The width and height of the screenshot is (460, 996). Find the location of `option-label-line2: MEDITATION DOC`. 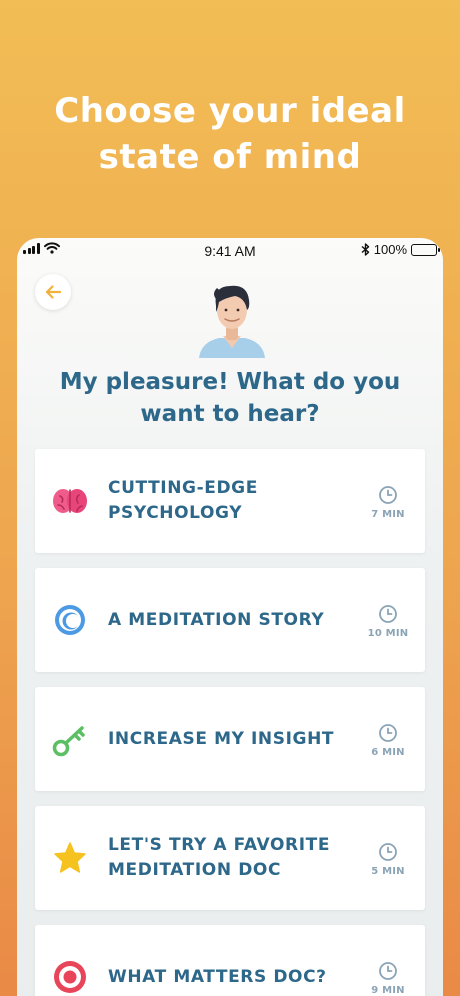

option-label-line2: MEDITATION DOC is located at coordinates (195, 870).